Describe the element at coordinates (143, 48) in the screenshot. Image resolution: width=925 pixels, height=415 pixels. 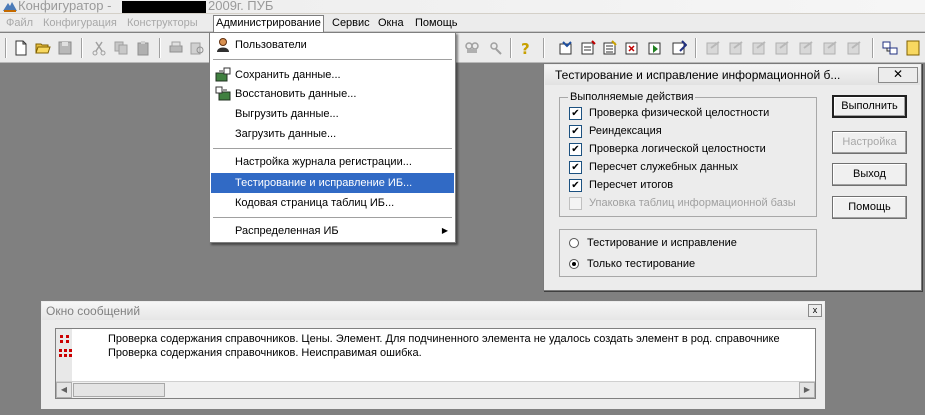
I see `paste-icon` at that location.